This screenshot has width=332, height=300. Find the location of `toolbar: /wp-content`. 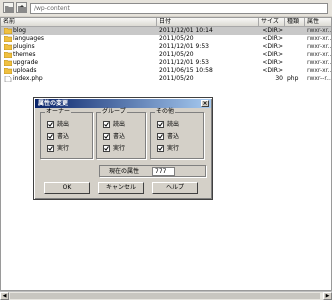

toolbar: /wp-content is located at coordinates (166, 8).